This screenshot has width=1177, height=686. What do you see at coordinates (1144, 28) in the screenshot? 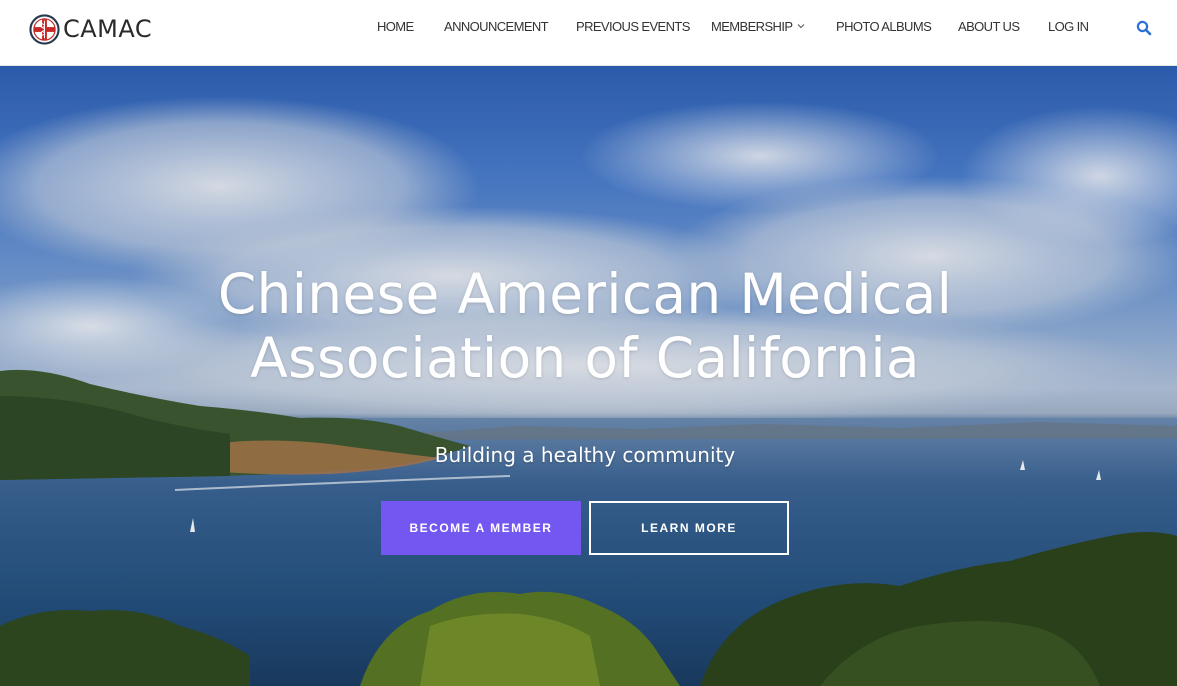
I see `search-icon` at bounding box center [1144, 28].